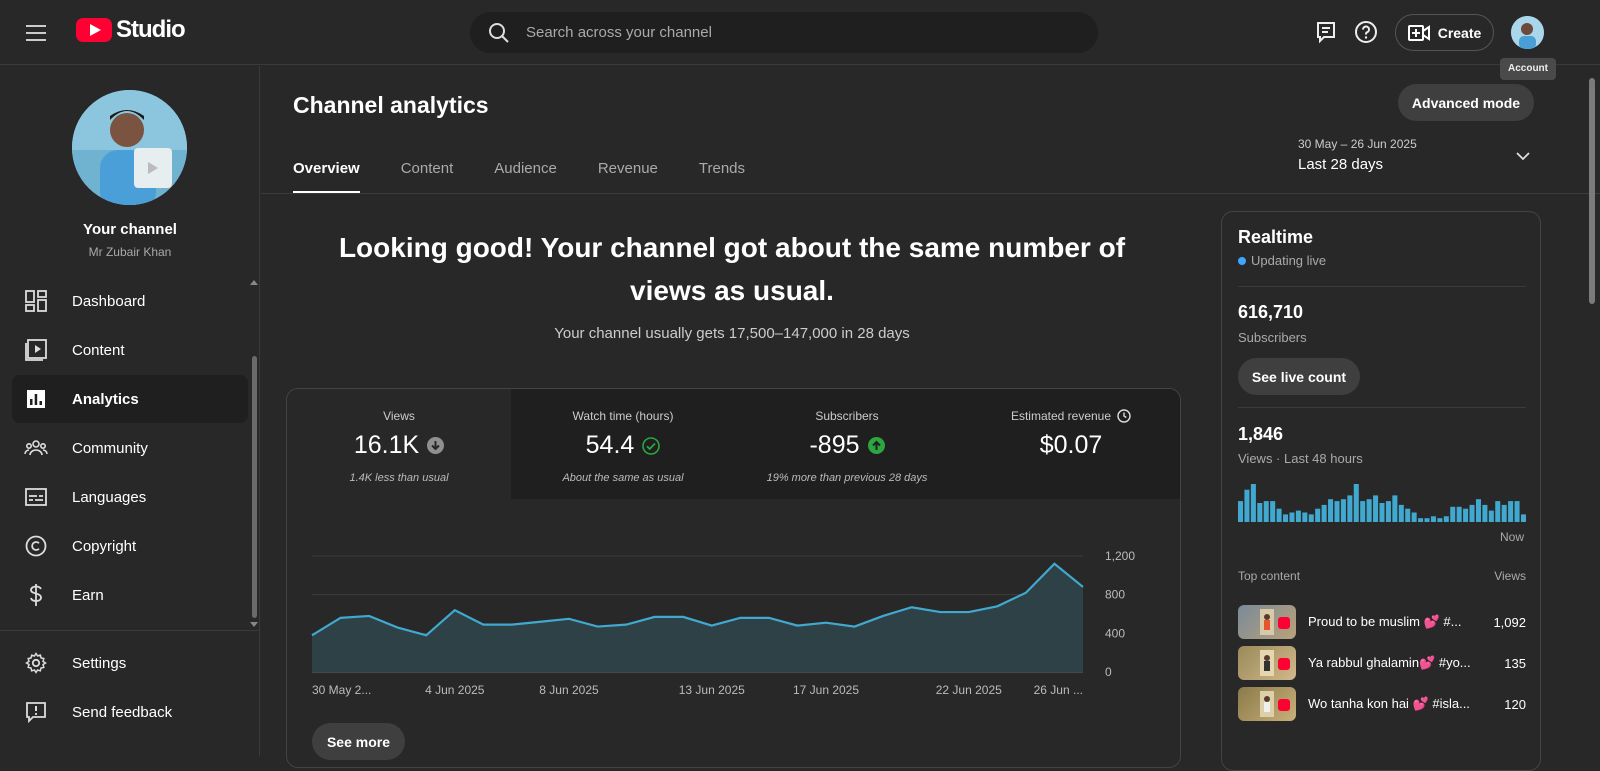  Describe the element at coordinates (326, 177) in the screenshot. I see `tab-overview: Overview` at that location.